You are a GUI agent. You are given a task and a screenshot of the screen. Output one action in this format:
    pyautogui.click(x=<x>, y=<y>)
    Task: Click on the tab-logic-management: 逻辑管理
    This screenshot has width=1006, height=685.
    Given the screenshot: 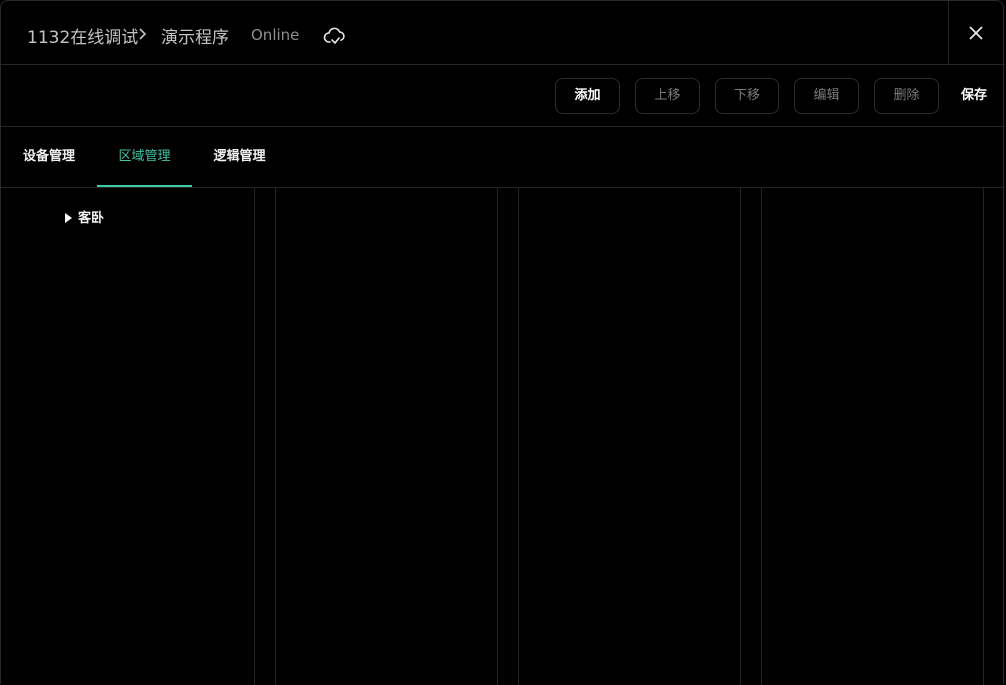 What is the action you would take?
    pyautogui.click(x=239, y=157)
    